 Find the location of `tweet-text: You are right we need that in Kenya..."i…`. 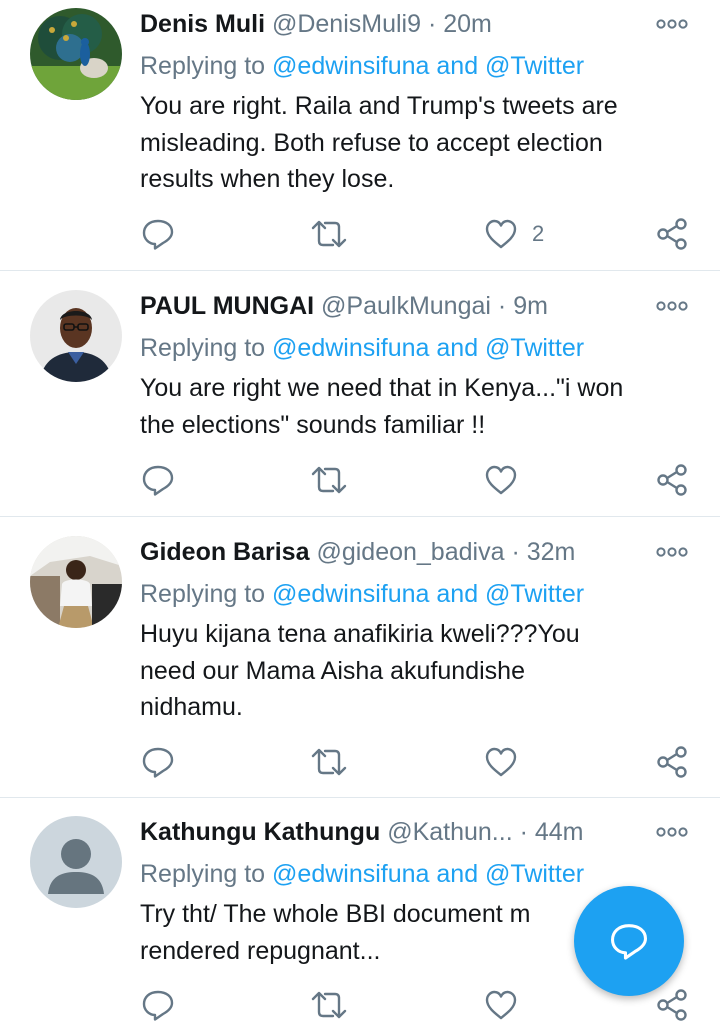

tweet-text: You are right we need that in Kenya..."i… is located at coordinates (420, 406).